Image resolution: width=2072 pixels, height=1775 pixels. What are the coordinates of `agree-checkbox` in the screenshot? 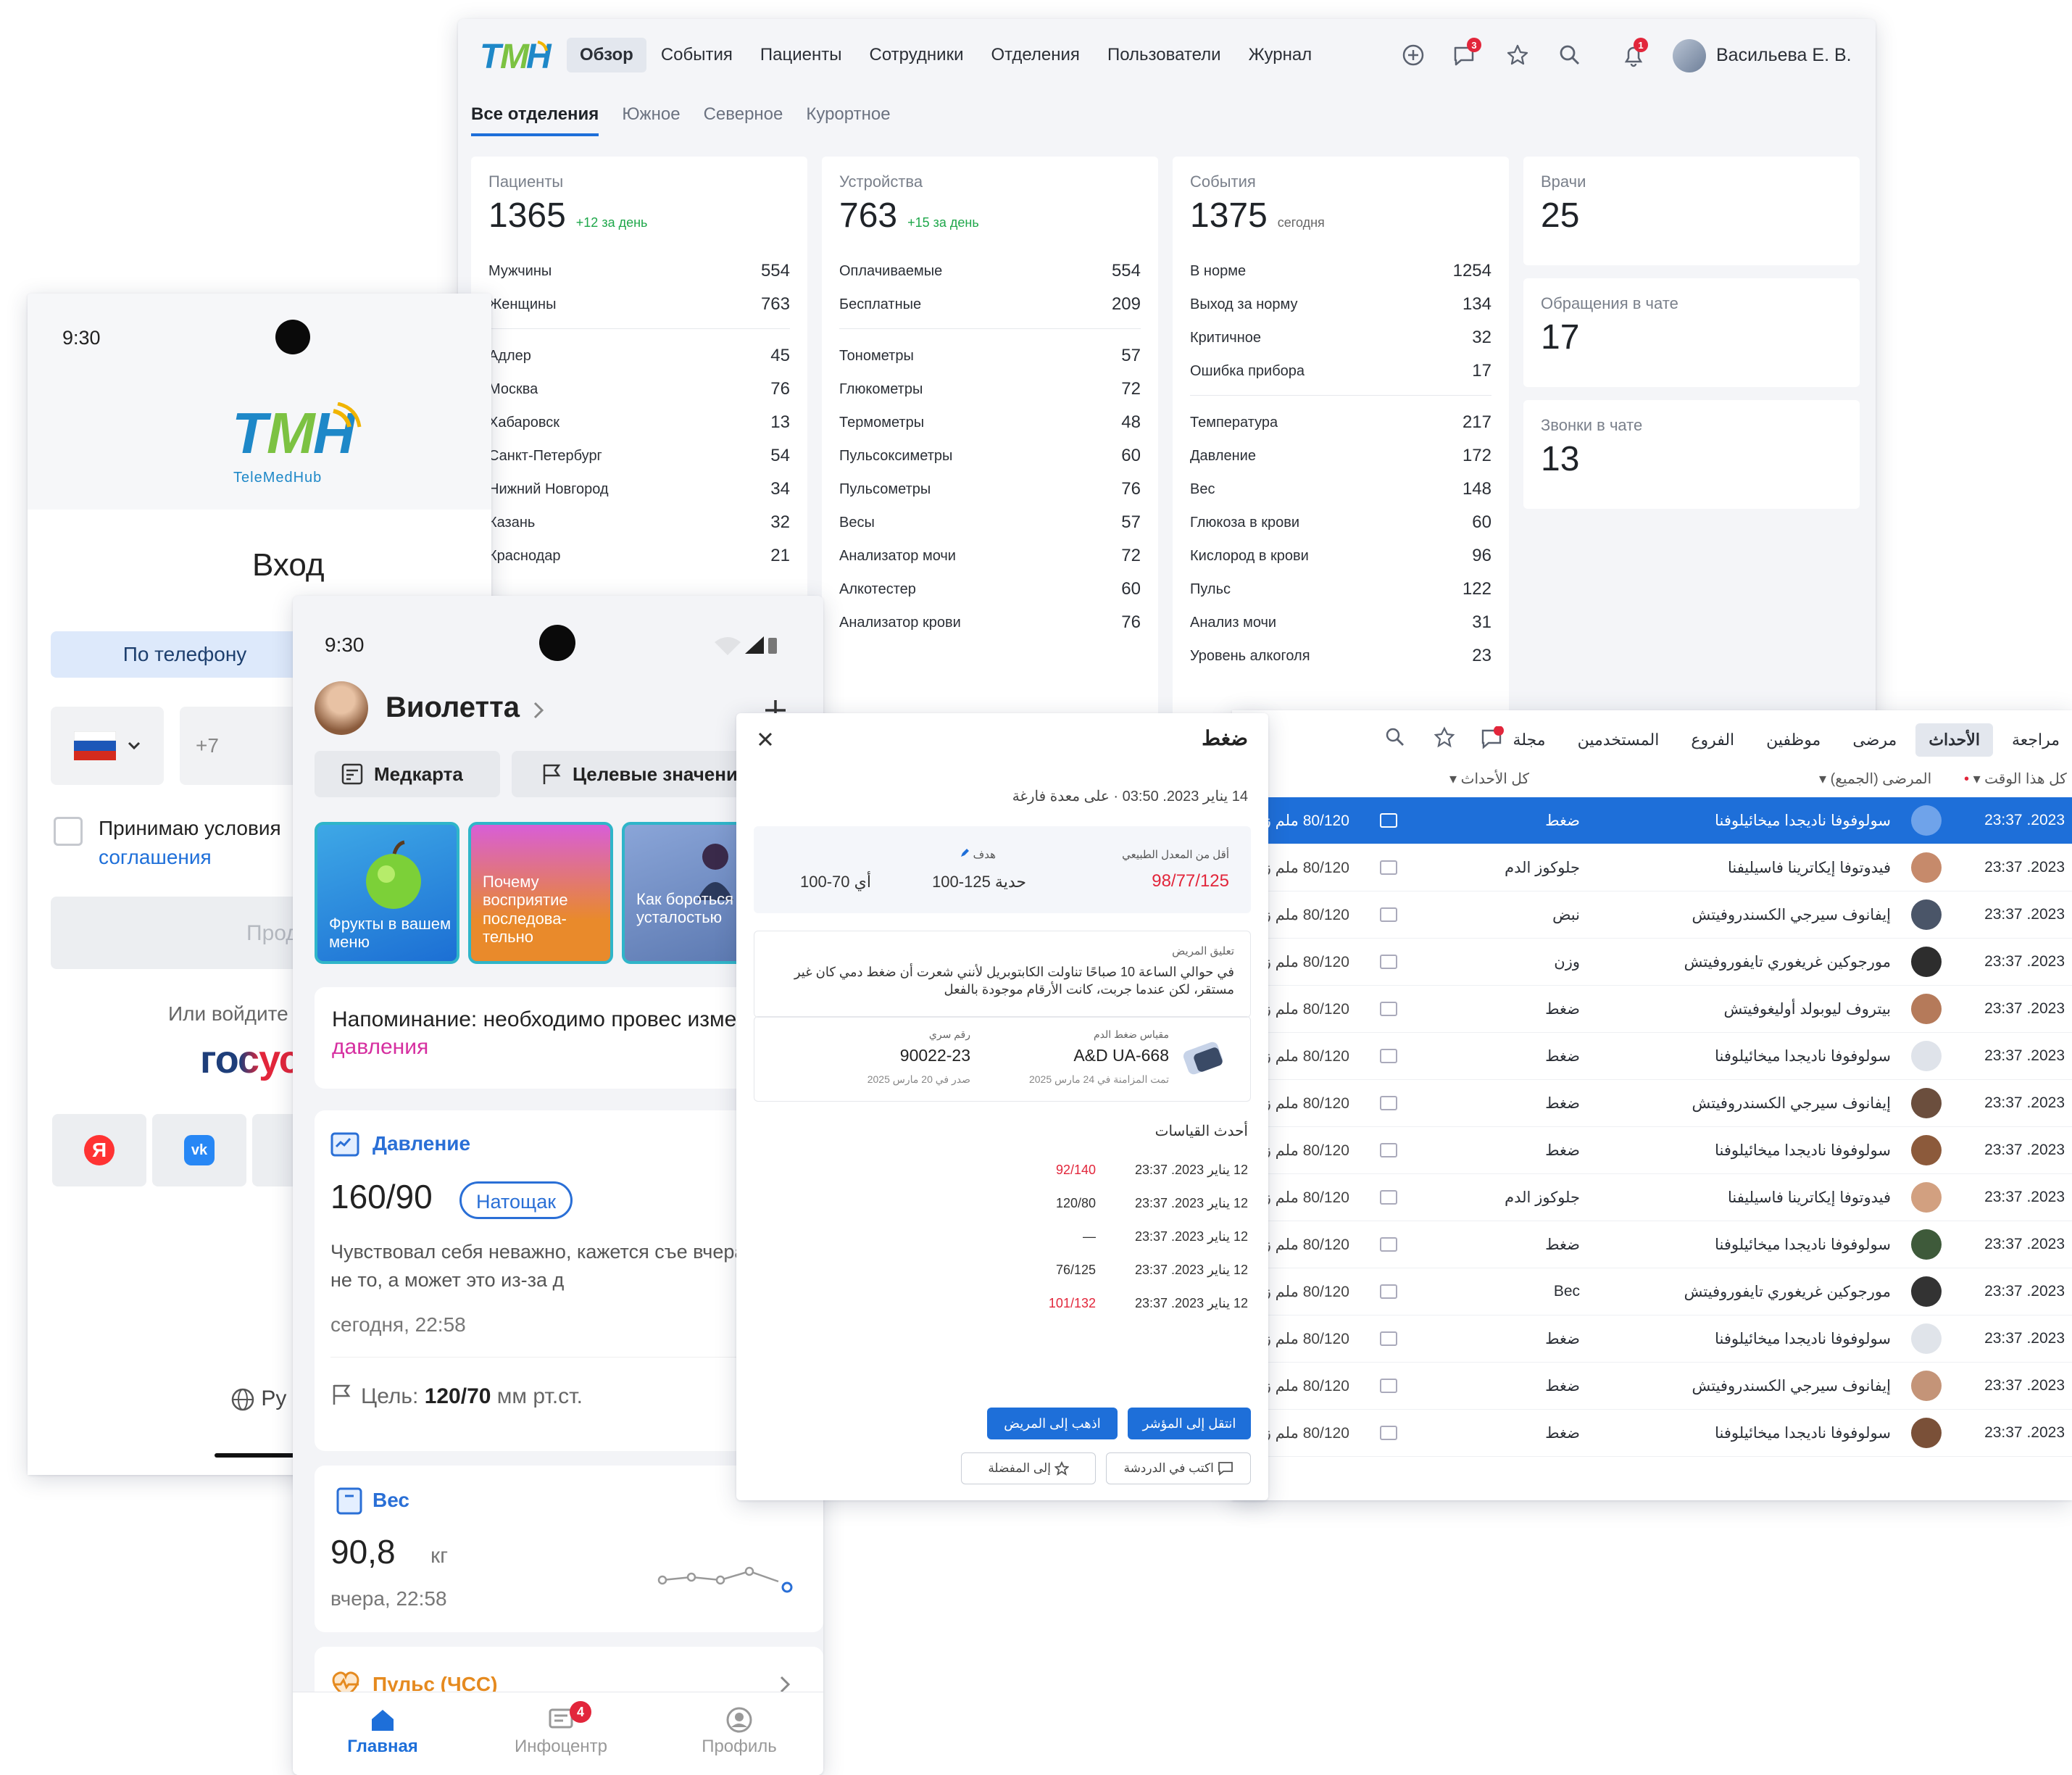 It's located at (68, 831).